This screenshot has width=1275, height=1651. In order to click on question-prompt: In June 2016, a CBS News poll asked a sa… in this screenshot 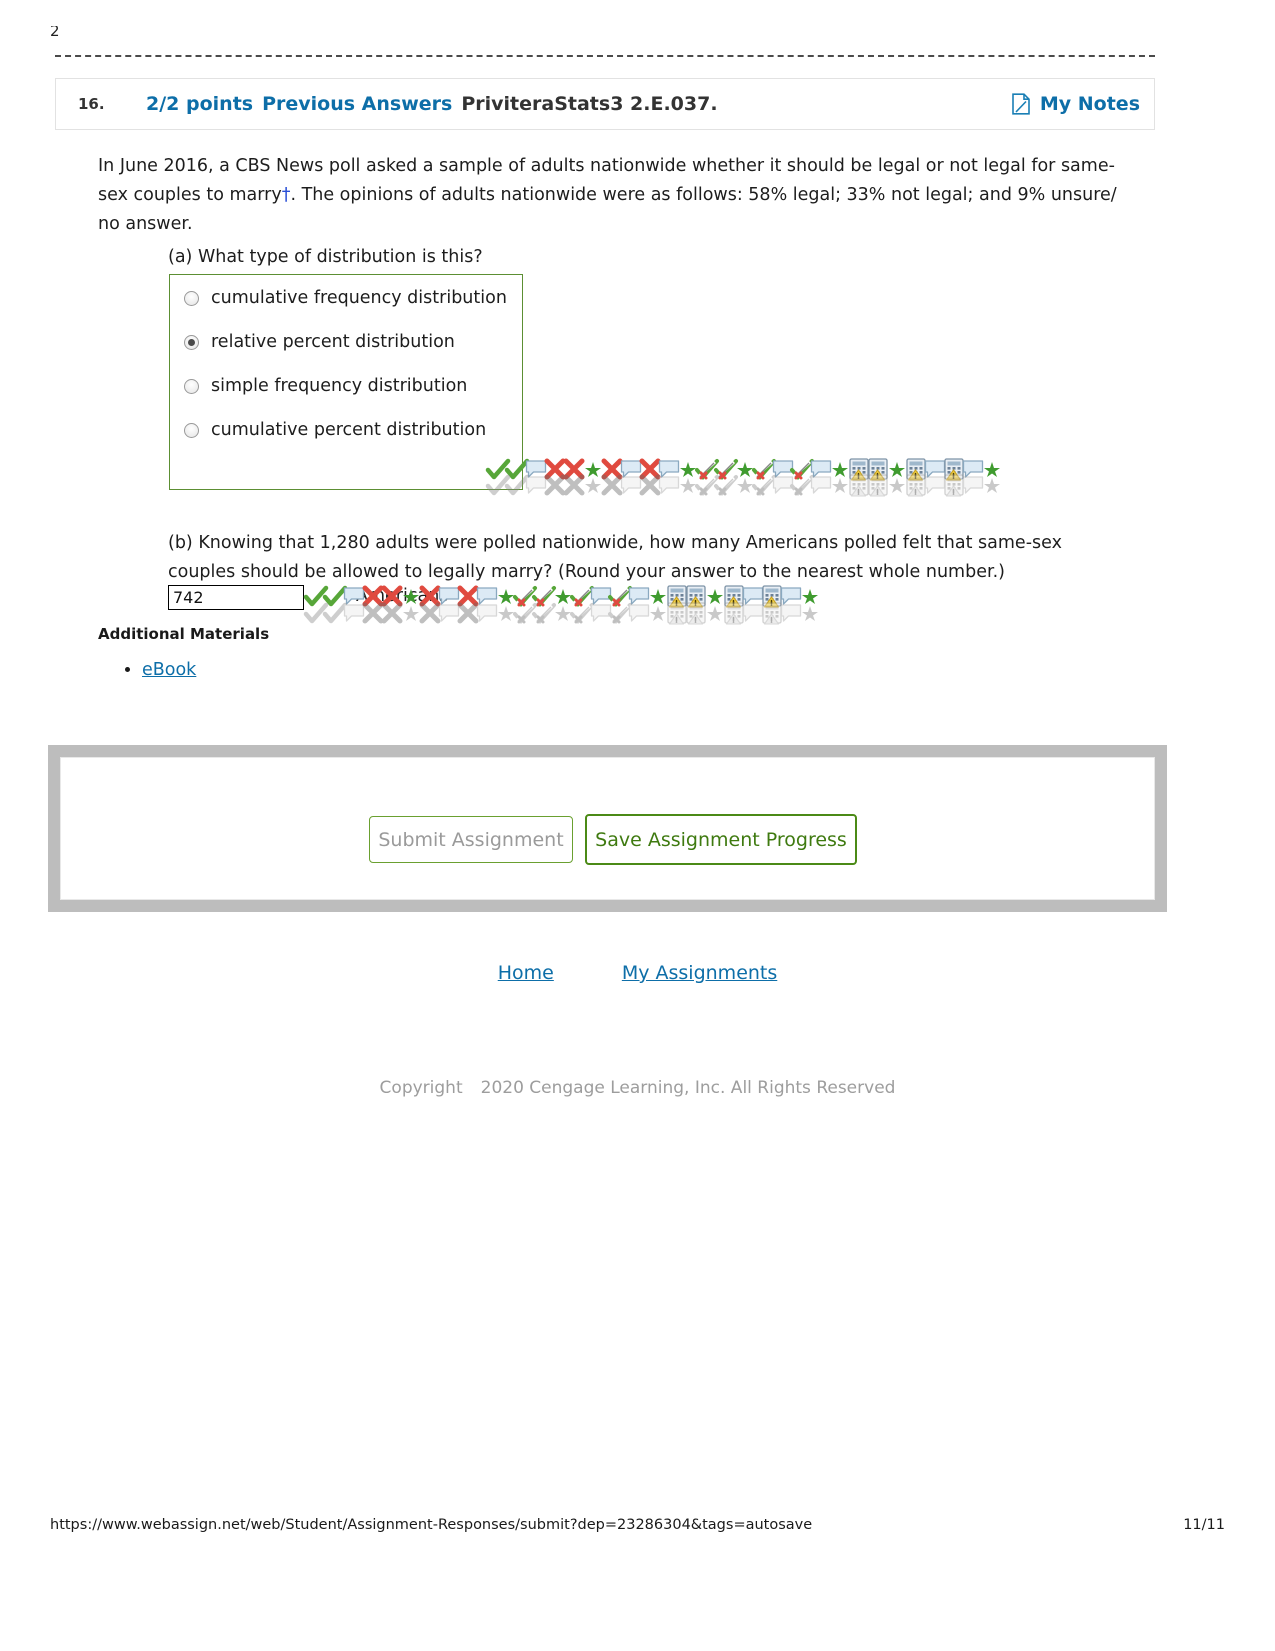, I will do `click(620, 195)`.